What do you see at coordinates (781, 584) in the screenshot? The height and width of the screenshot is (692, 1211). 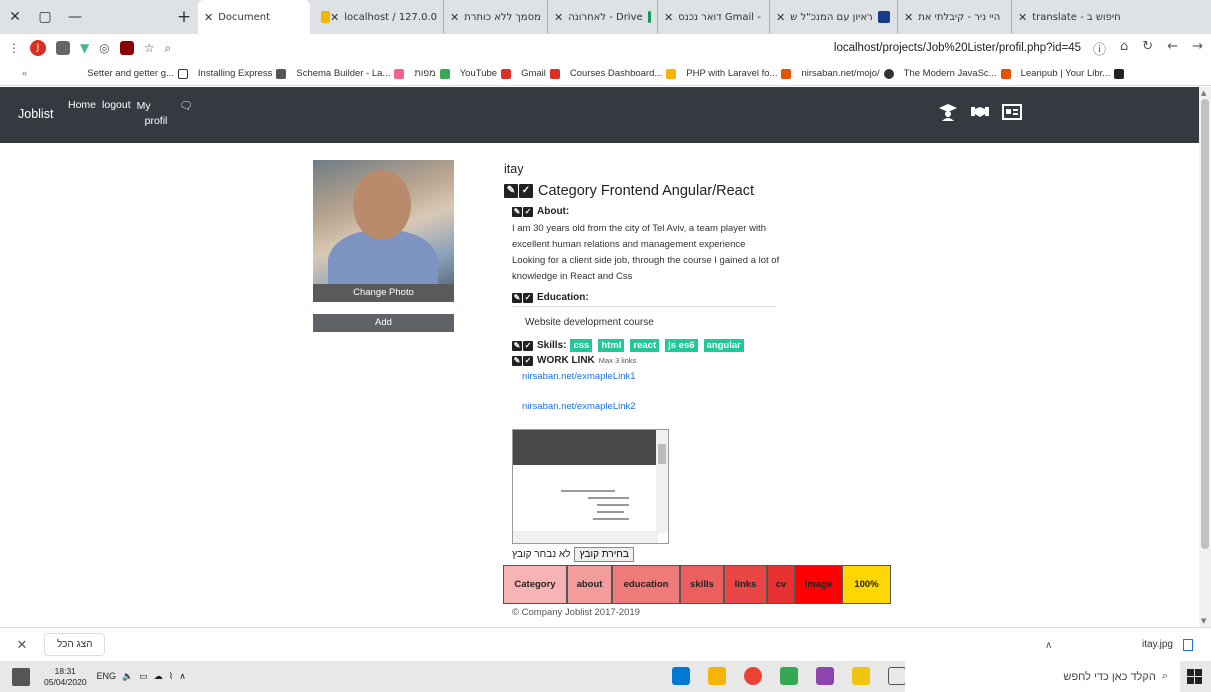 I see `progress-step-cv: cv` at bounding box center [781, 584].